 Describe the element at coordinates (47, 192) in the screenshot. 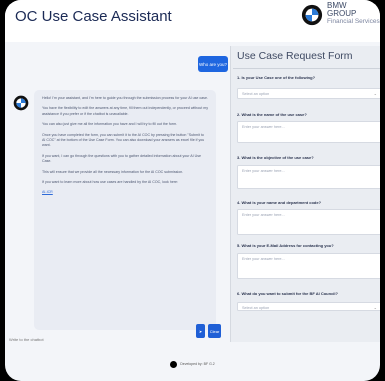

I see `ai-icr-link: AI-ICR` at that location.